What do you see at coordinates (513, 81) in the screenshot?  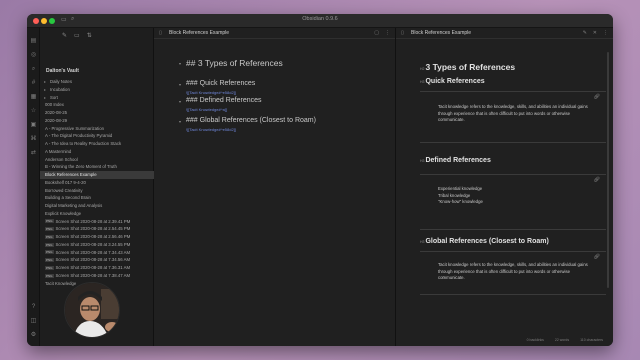 I see `preview-h3-quick: H3Quick References` at bounding box center [513, 81].